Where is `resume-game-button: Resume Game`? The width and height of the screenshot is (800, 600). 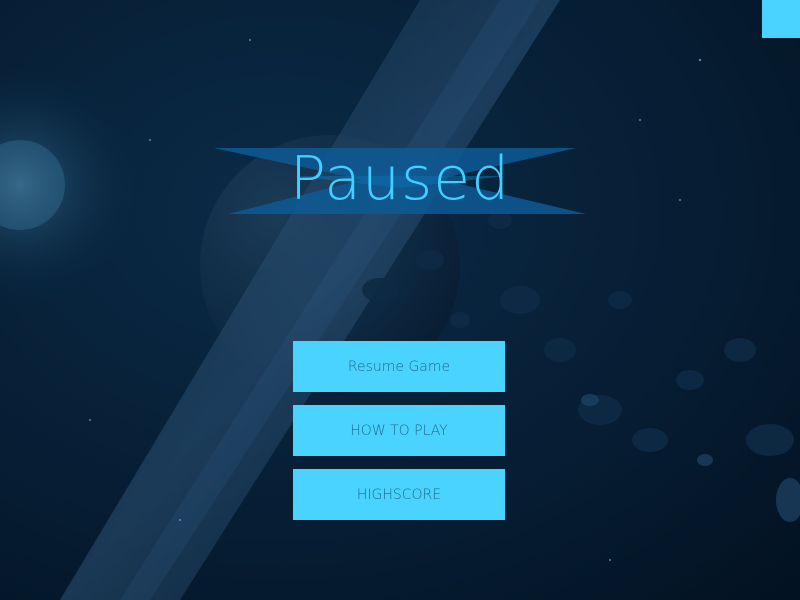
resume-game-button: Resume Game is located at coordinates (399, 366).